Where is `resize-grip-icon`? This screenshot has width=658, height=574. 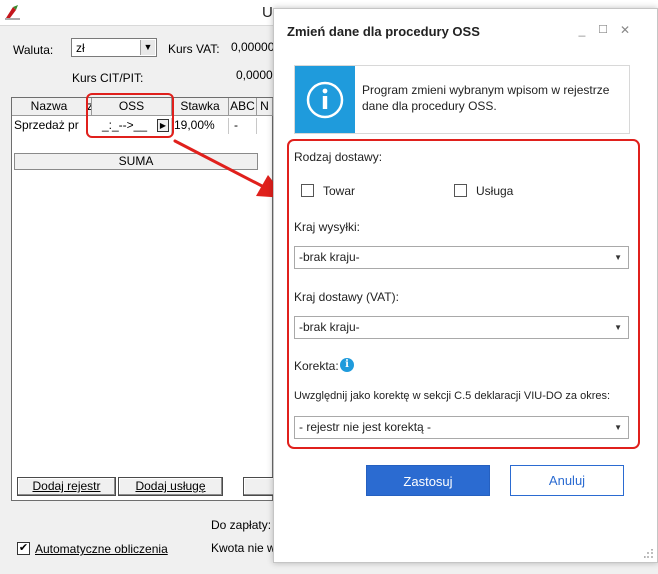
resize-grip-icon is located at coordinates (649, 554).